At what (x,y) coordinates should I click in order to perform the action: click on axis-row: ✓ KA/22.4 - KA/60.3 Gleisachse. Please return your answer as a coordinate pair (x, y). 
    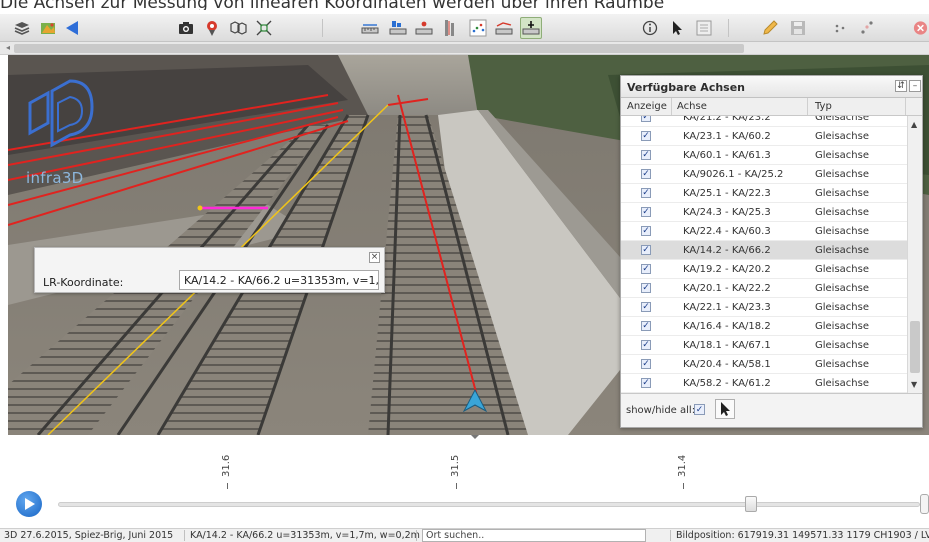
    Looking at the image, I should click on (764, 231).